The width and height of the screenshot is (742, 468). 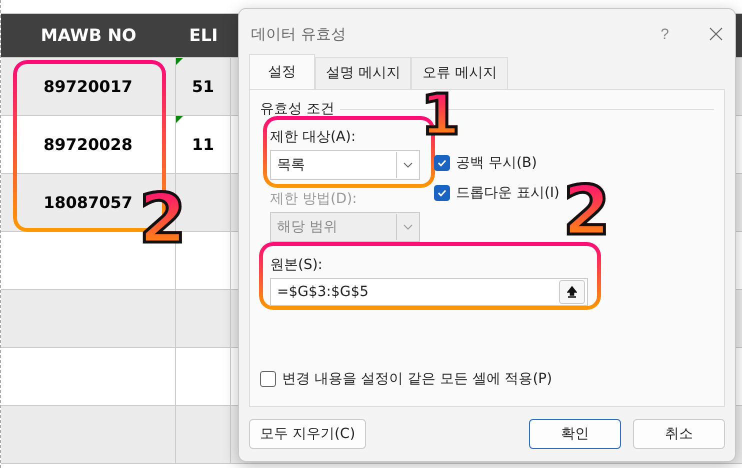 I want to click on close-icon, so click(x=716, y=34).